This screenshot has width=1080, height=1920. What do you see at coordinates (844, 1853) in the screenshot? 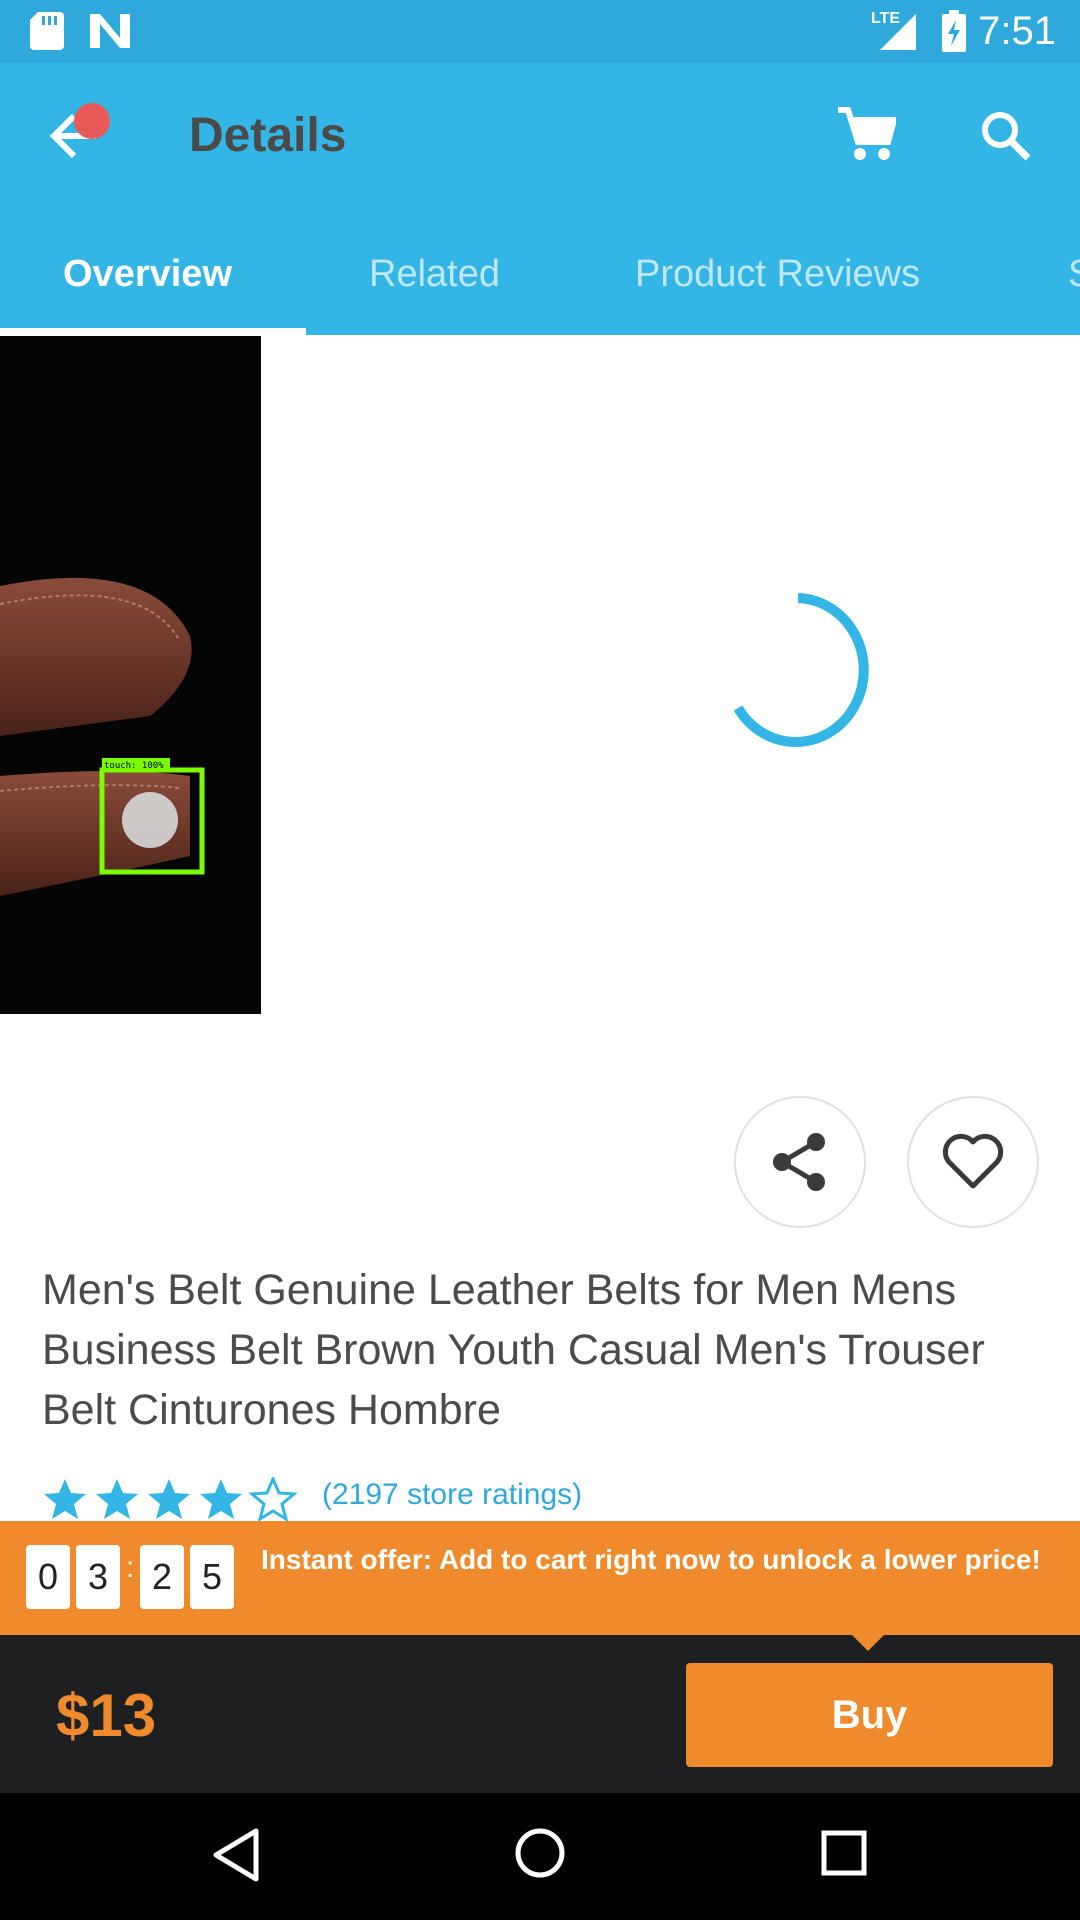
I see `recents-nav-icon` at bounding box center [844, 1853].